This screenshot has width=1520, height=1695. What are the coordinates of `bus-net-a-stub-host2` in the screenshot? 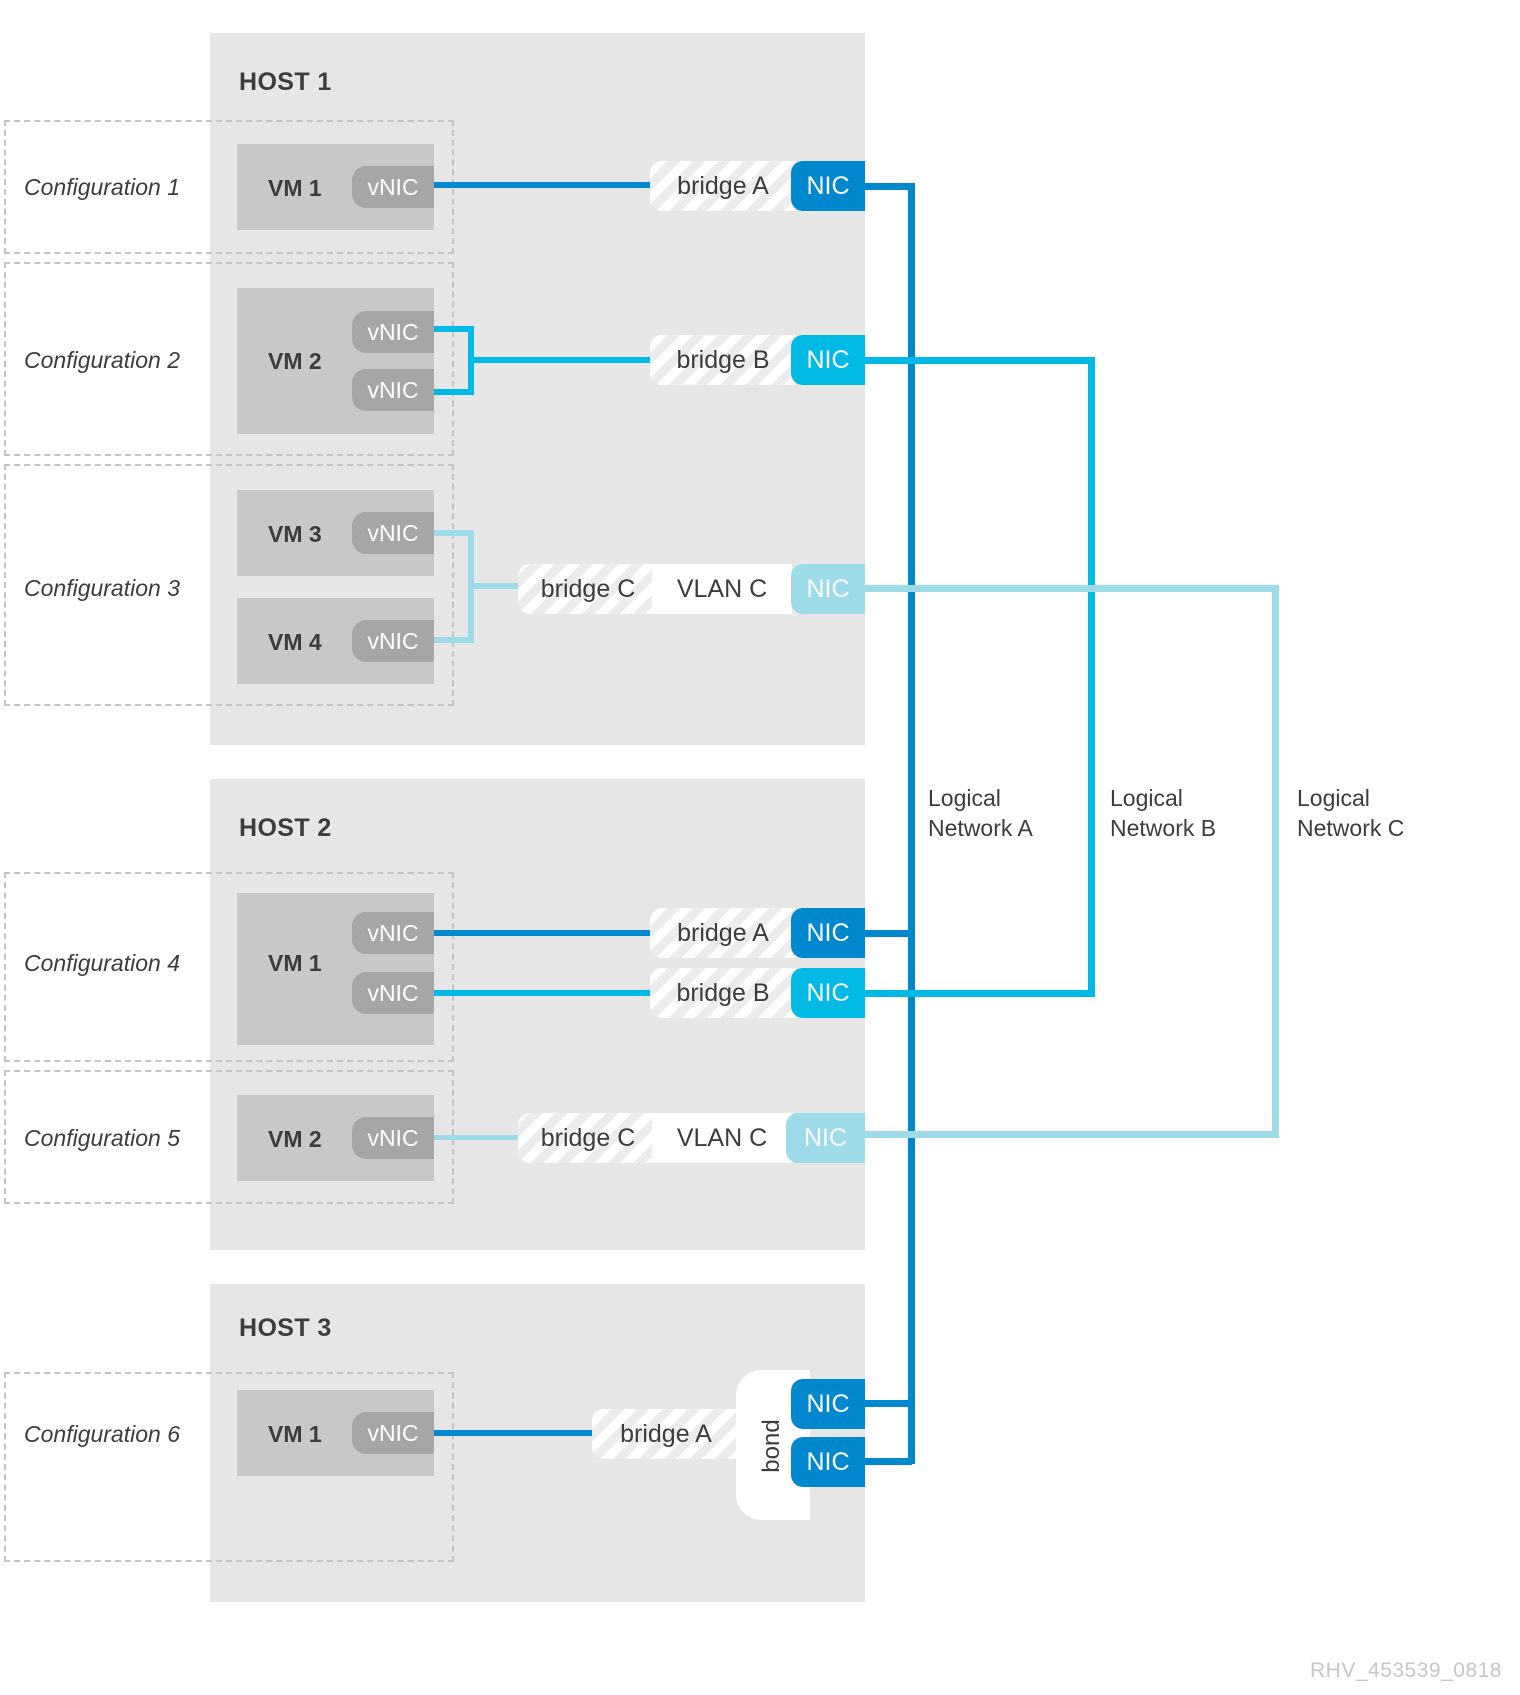 It's located at (887, 933).